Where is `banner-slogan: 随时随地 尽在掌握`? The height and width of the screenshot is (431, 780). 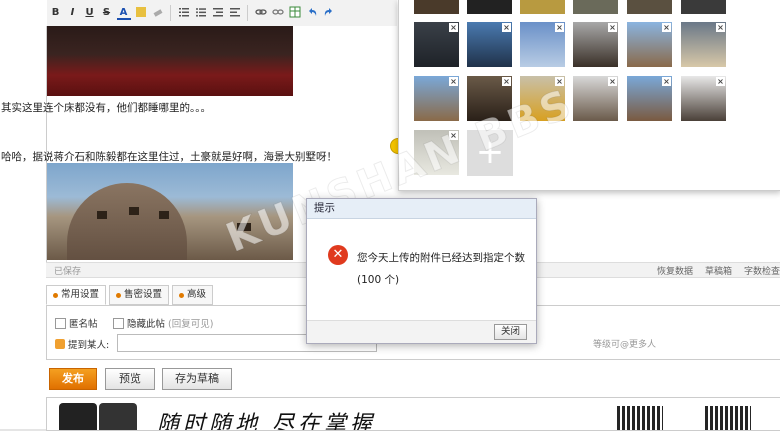 banner-slogan: 随时随地 尽在掌握 is located at coordinates (266, 421).